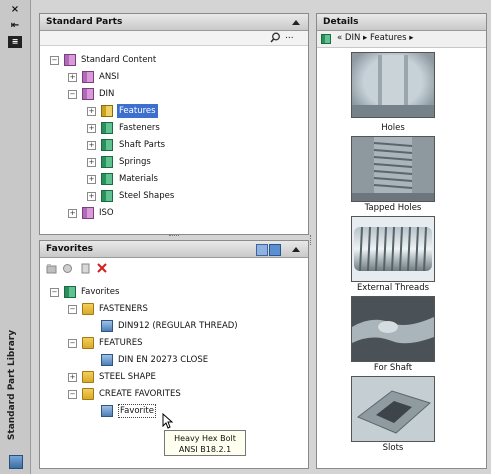  Describe the element at coordinates (172, 179) in the screenshot. I see `tree-node-materials: + Materials` at that location.